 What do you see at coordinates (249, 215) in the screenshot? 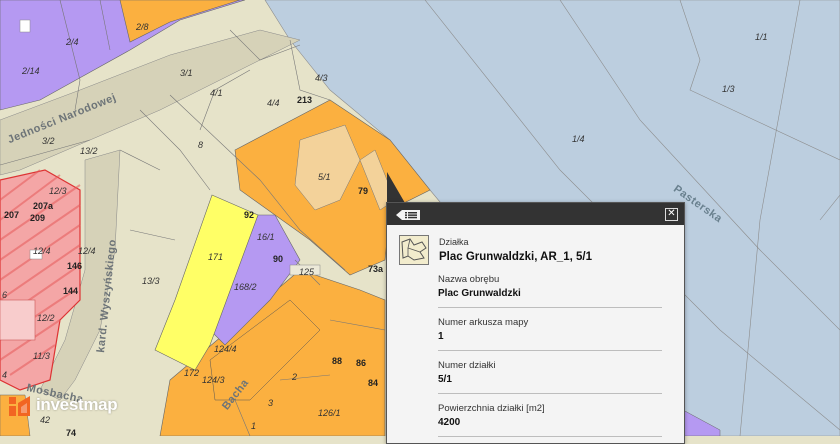
I see `parcel-label: 92` at bounding box center [249, 215].